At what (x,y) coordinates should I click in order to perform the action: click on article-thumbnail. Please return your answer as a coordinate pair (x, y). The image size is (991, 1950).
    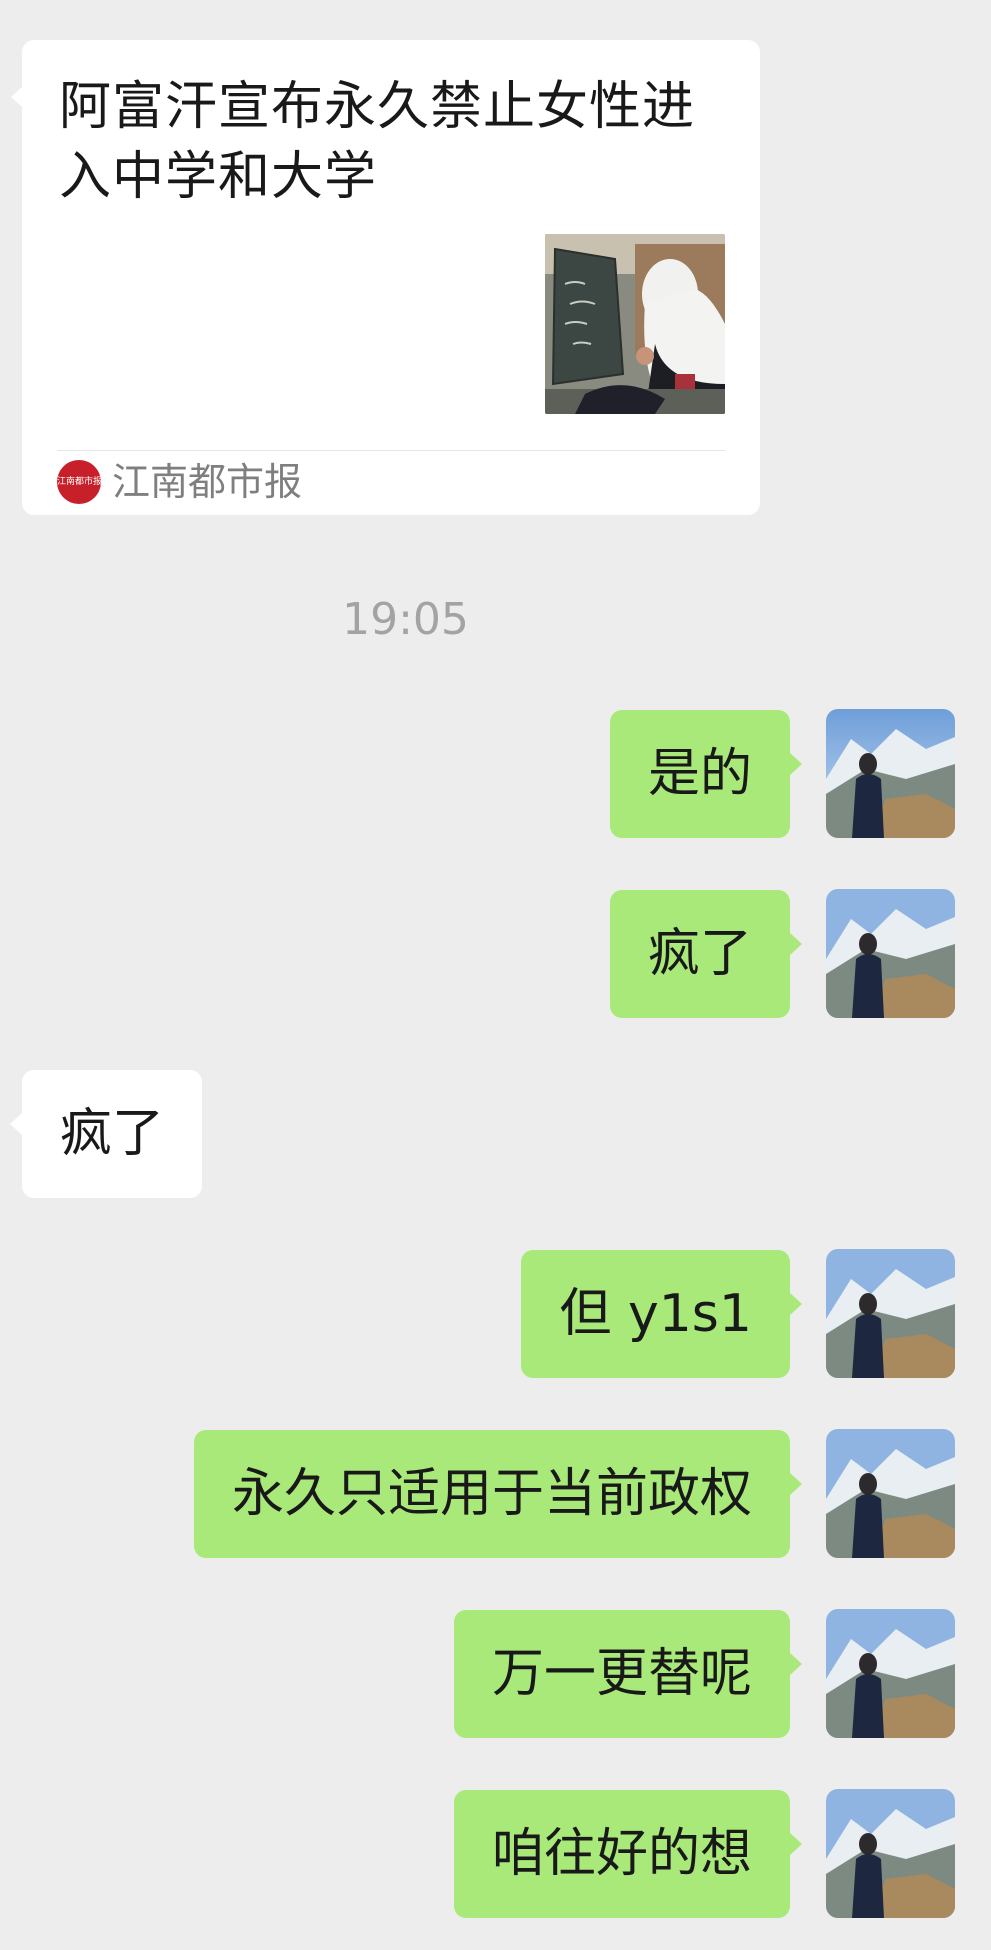
    Looking at the image, I should click on (635, 324).